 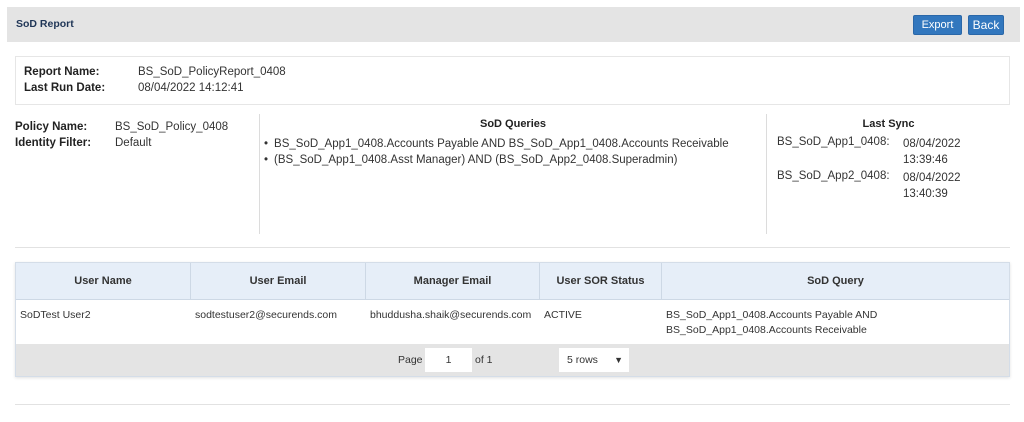 What do you see at coordinates (512, 247) in the screenshot?
I see `section-divider` at bounding box center [512, 247].